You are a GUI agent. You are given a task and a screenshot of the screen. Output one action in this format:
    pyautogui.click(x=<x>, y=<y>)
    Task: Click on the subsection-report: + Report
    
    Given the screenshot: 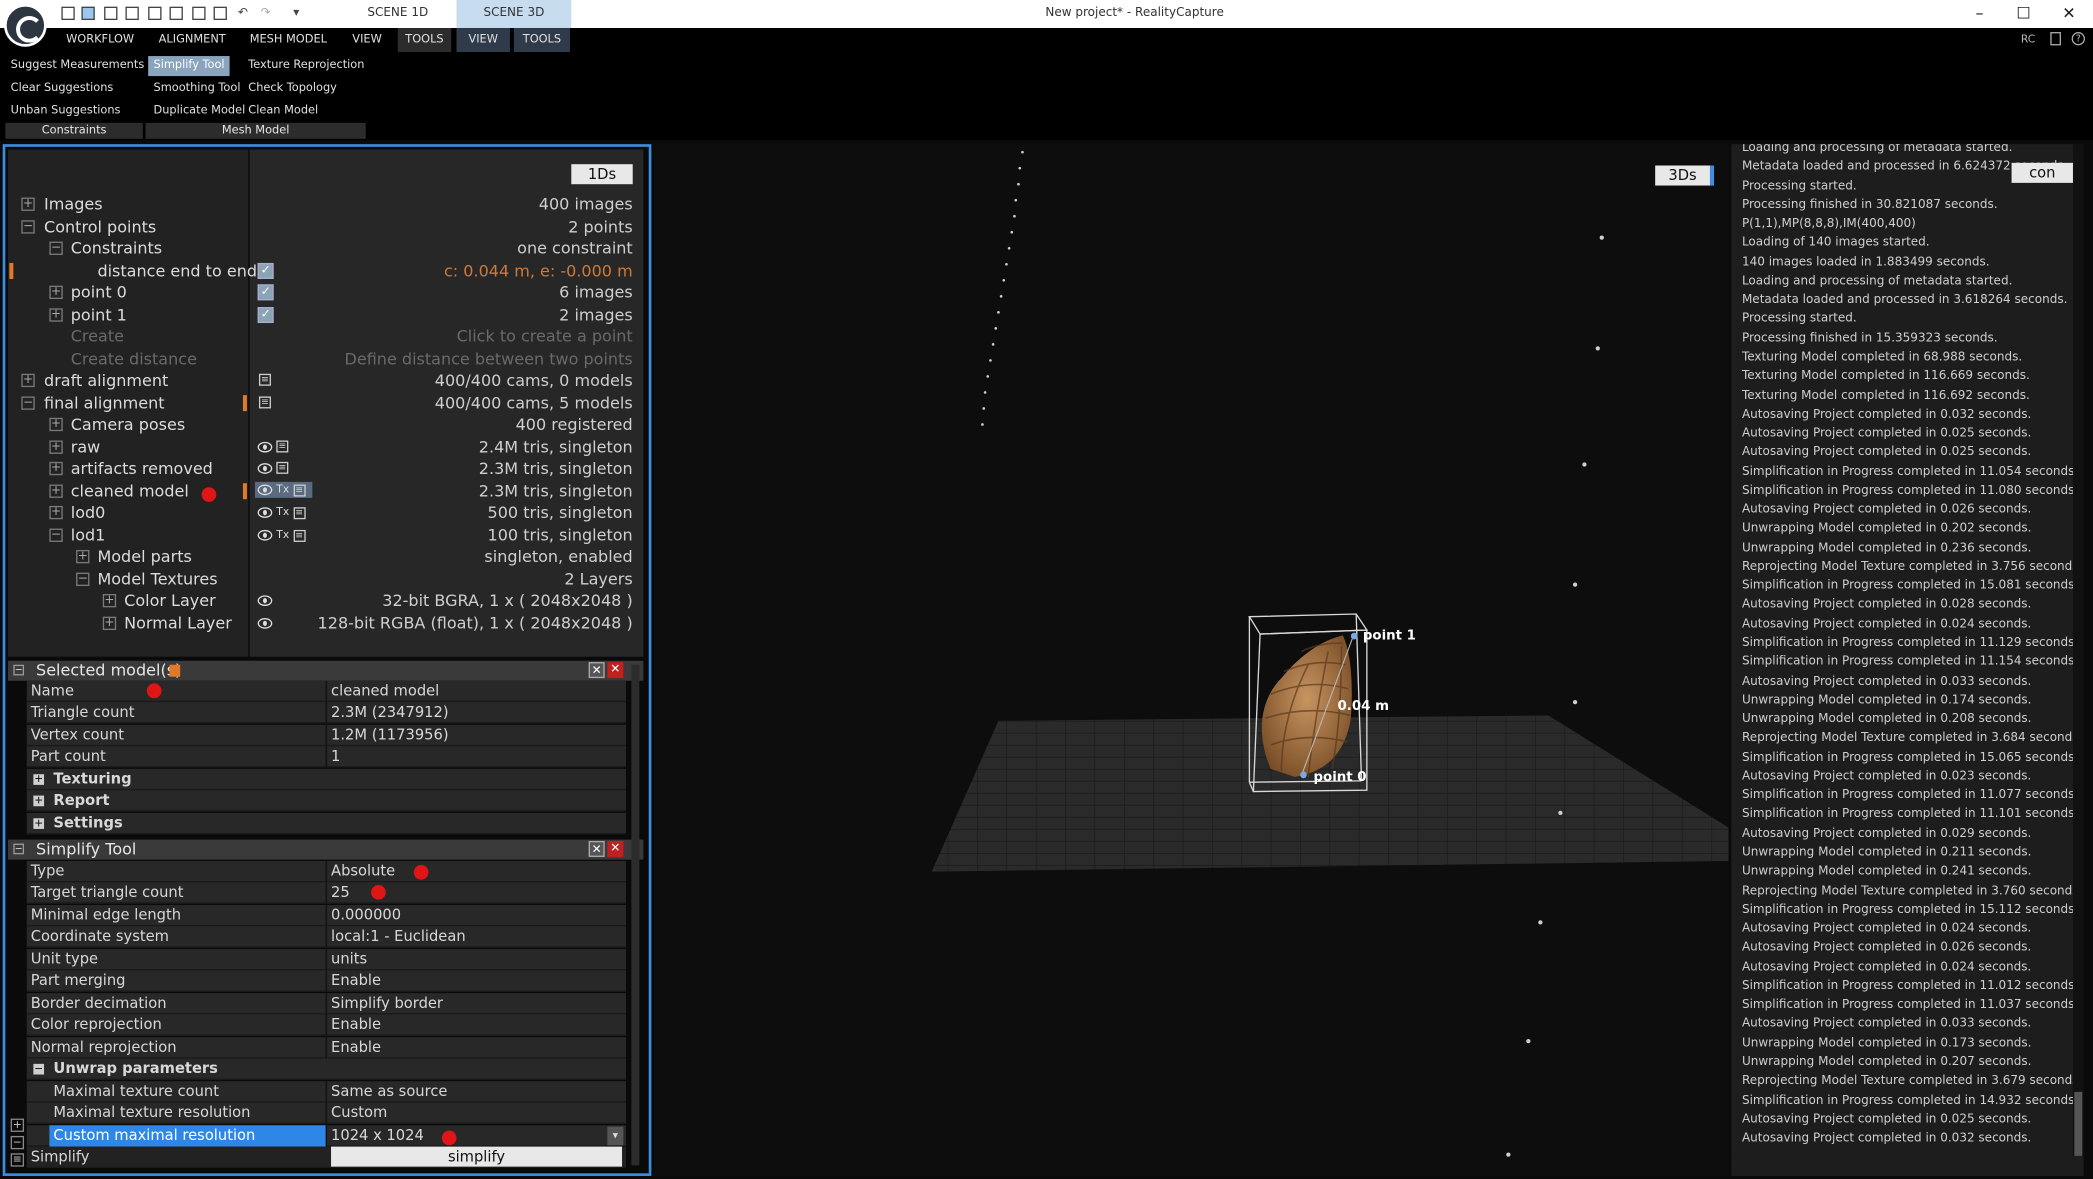 What is the action you would take?
    pyautogui.click(x=326, y=801)
    